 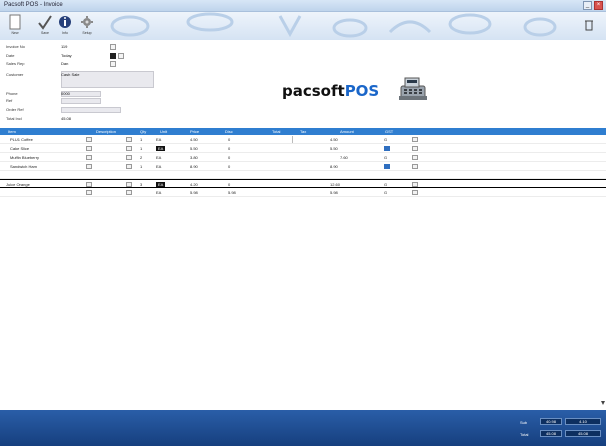 What do you see at coordinates (334, 192) in the screenshot?
I see `row-amount: 5.98` at bounding box center [334, 192].